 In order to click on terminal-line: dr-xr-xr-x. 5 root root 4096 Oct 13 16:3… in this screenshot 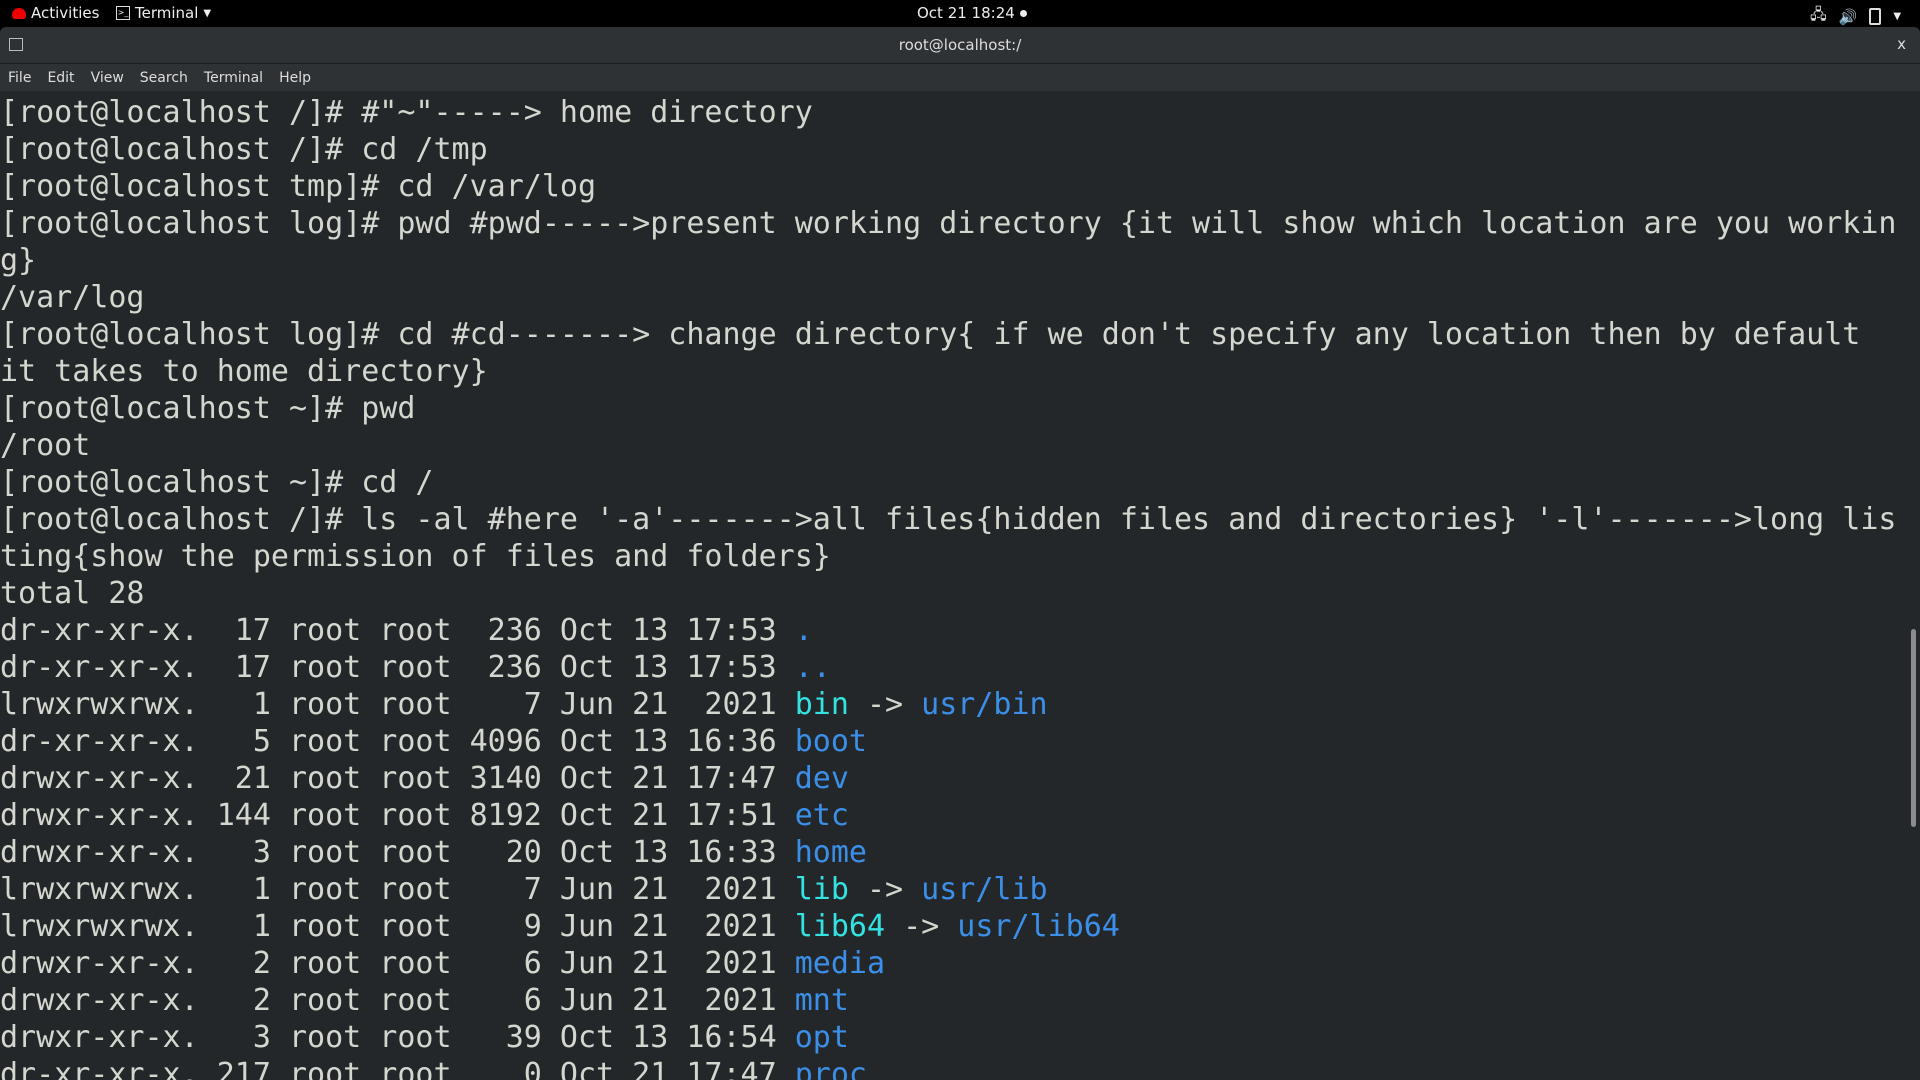, I will do `click(953, 741)`.